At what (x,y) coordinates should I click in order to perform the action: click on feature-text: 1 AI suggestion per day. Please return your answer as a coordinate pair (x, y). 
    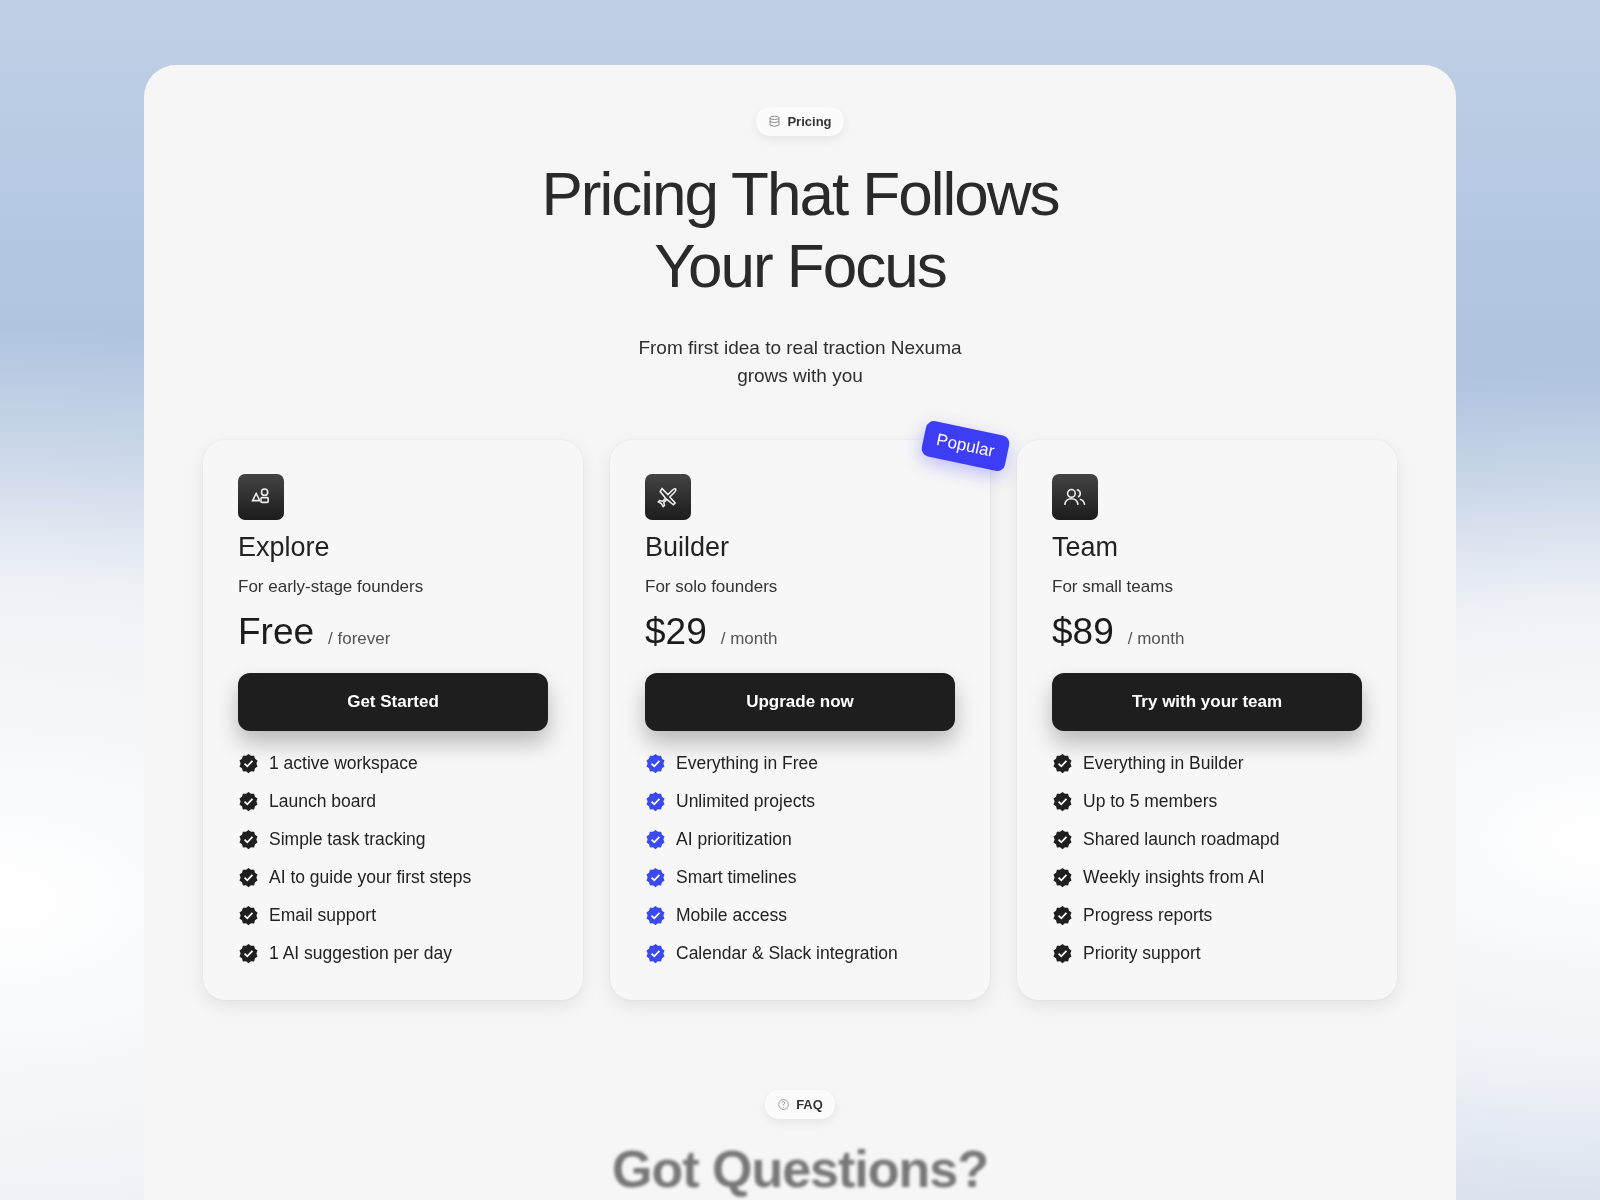
    Looking at the image, I should click on (360, 953).